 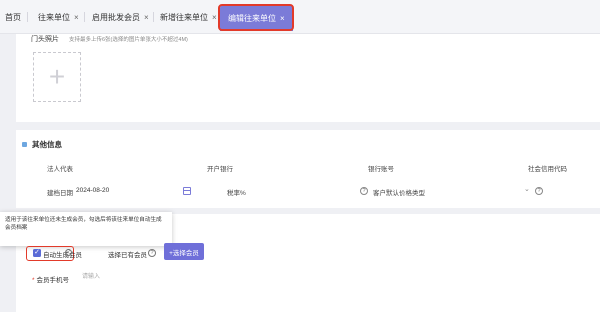 I want to click on tab-highlight-annotation, so click(x=256, y=17).